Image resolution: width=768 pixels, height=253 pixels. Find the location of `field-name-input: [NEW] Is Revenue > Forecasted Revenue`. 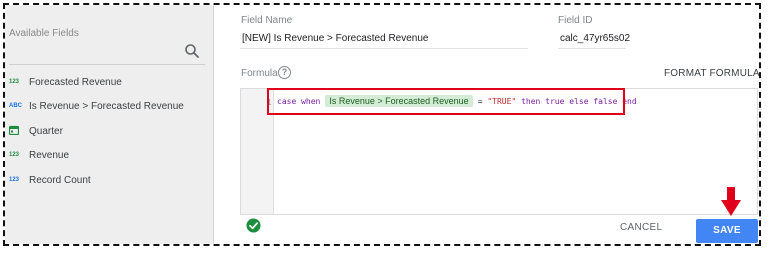

field-name-input: [NEW] Is Revenue > Forecasted Revenue is located at coordinates (335, 38).